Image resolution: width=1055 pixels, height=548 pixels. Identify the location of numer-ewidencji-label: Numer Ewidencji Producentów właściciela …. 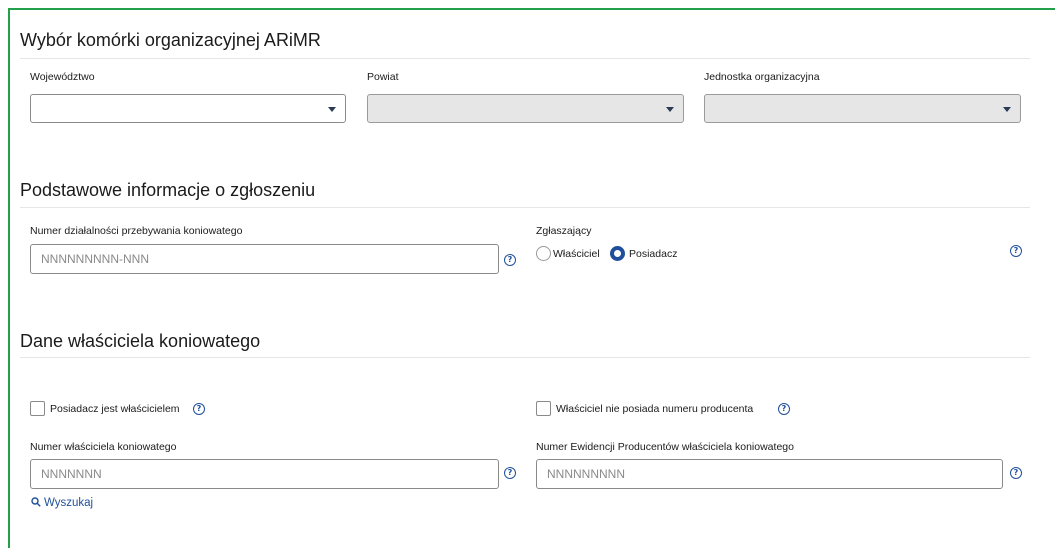
(665, 447).